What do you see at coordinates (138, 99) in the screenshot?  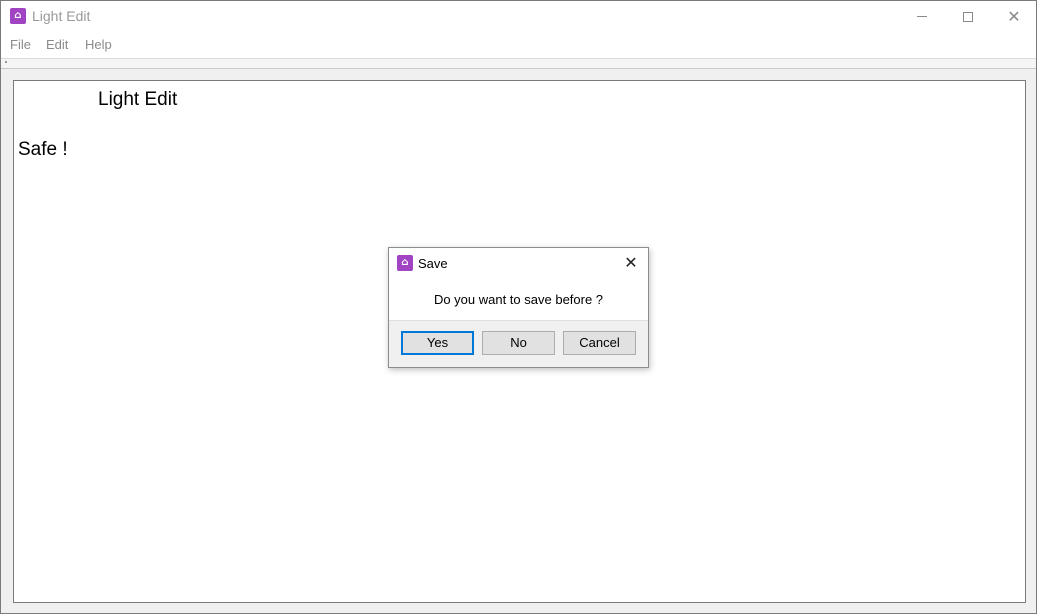 I see `document-heading: Light Edit` at bounding box center [138, 99].